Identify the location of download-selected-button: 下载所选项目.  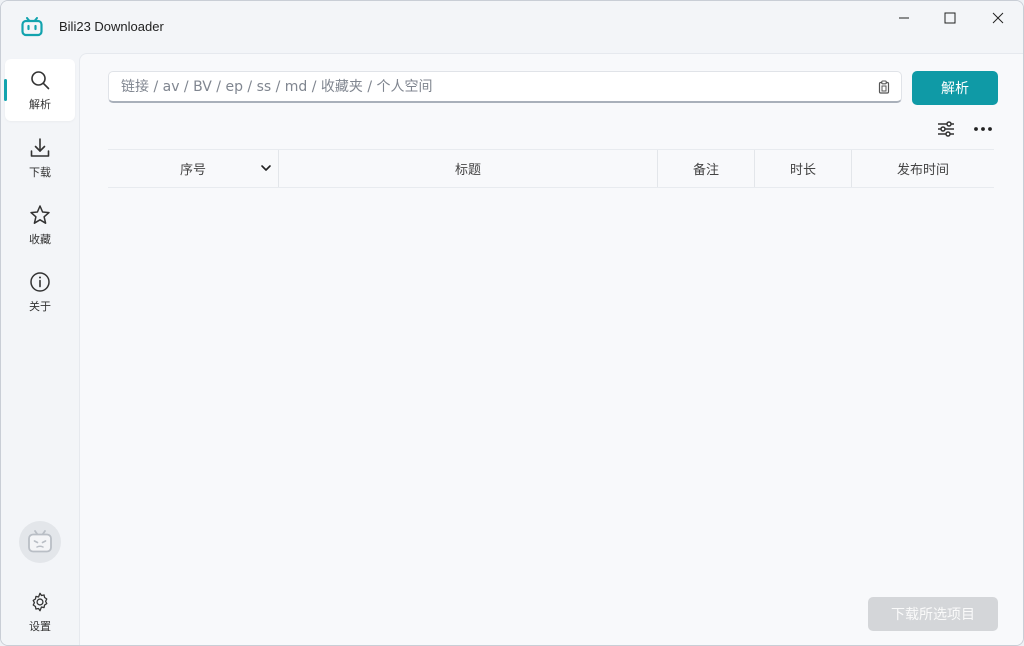
(933, 614).